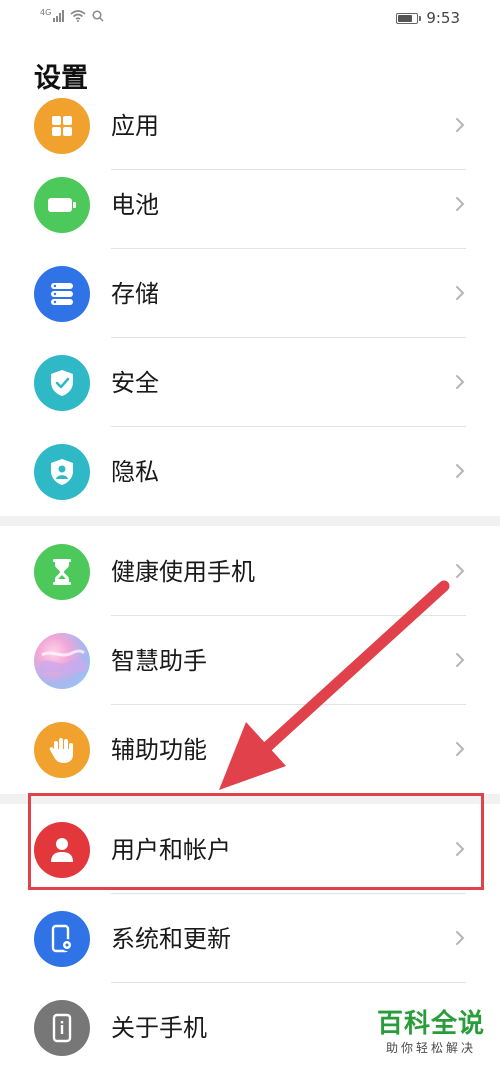 This screenshot has width=500, height=1072. I want to click on apps-icon, so click(62, 126).